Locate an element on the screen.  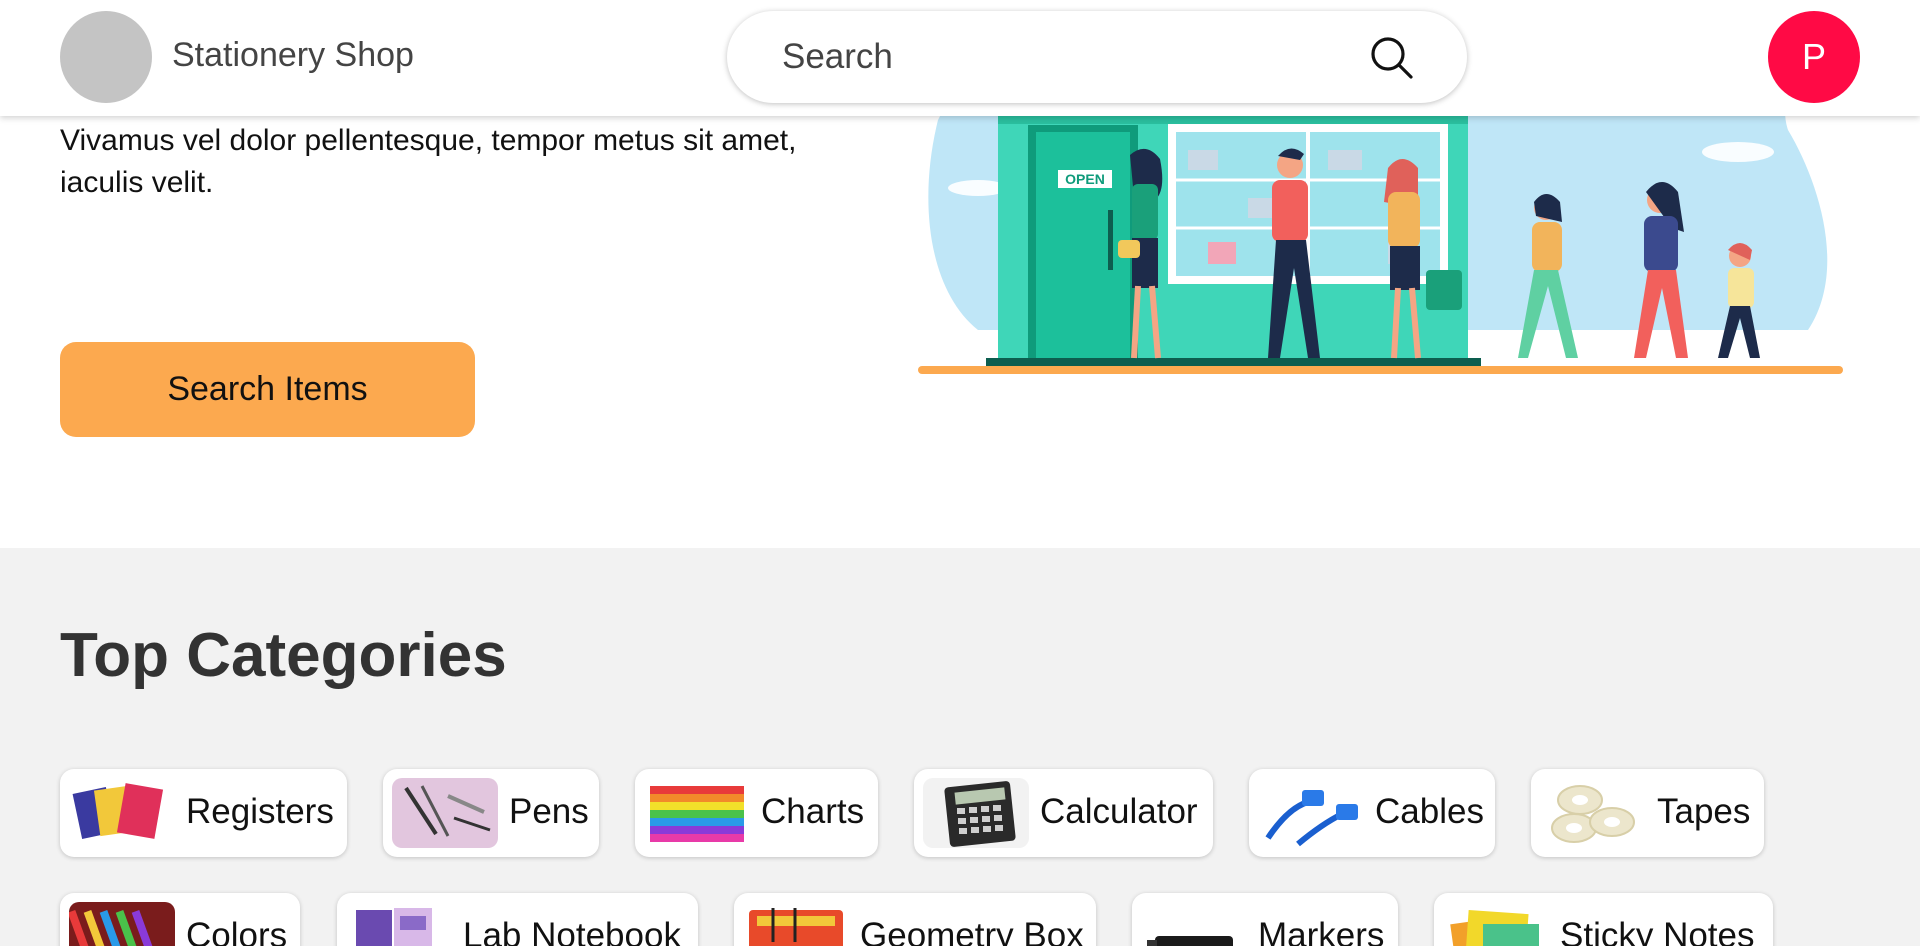
chip-label: Lab Notebook is located at coordinates (572, 931).